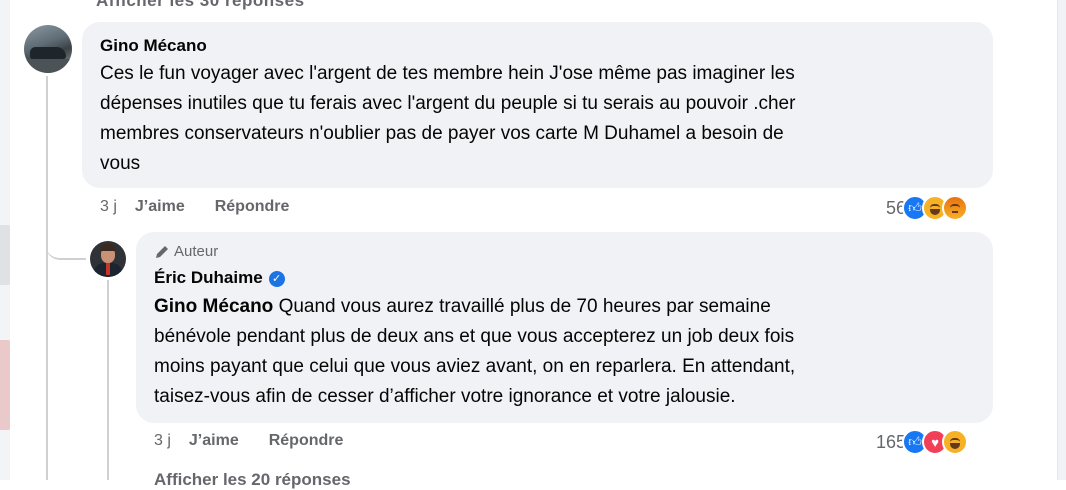 This screenshot has height=490, width=1066. Describe the element at coordinates (209, 207) in the screenshot. I see `comment-actions: 3 j J’aime Répondre` at that location.